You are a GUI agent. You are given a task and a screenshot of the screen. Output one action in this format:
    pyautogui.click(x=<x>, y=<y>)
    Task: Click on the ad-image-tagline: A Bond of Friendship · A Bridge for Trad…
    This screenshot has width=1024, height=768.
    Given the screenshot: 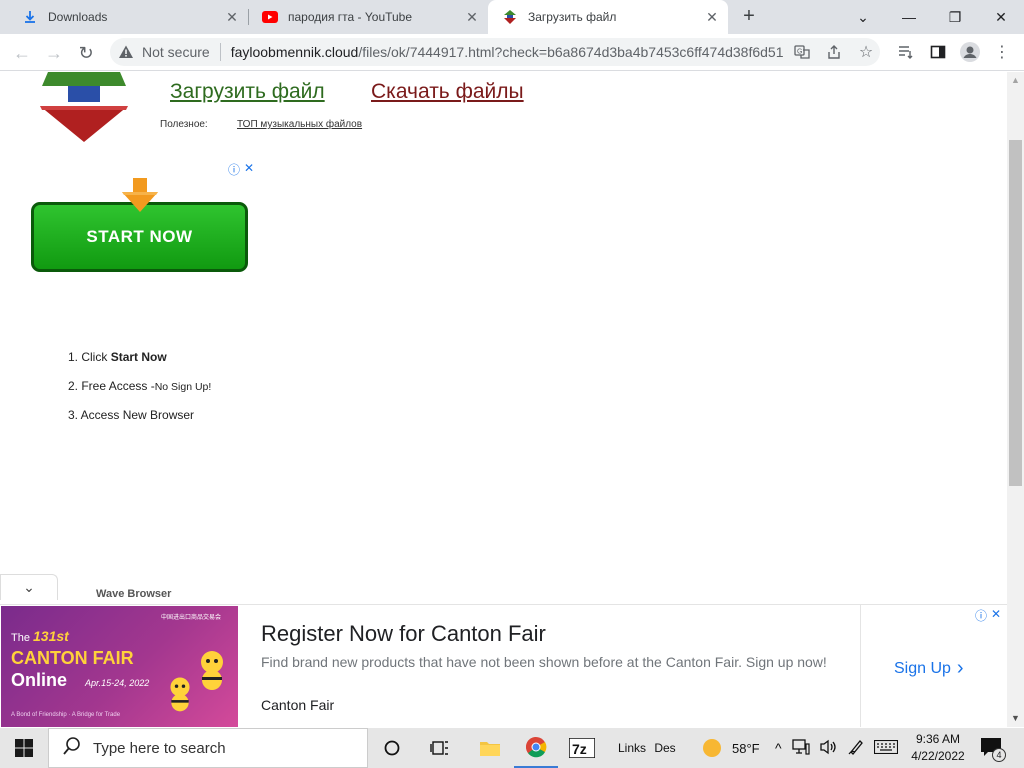 What is the action you would take?
    pyautogui.click(x=66, y=715)
    